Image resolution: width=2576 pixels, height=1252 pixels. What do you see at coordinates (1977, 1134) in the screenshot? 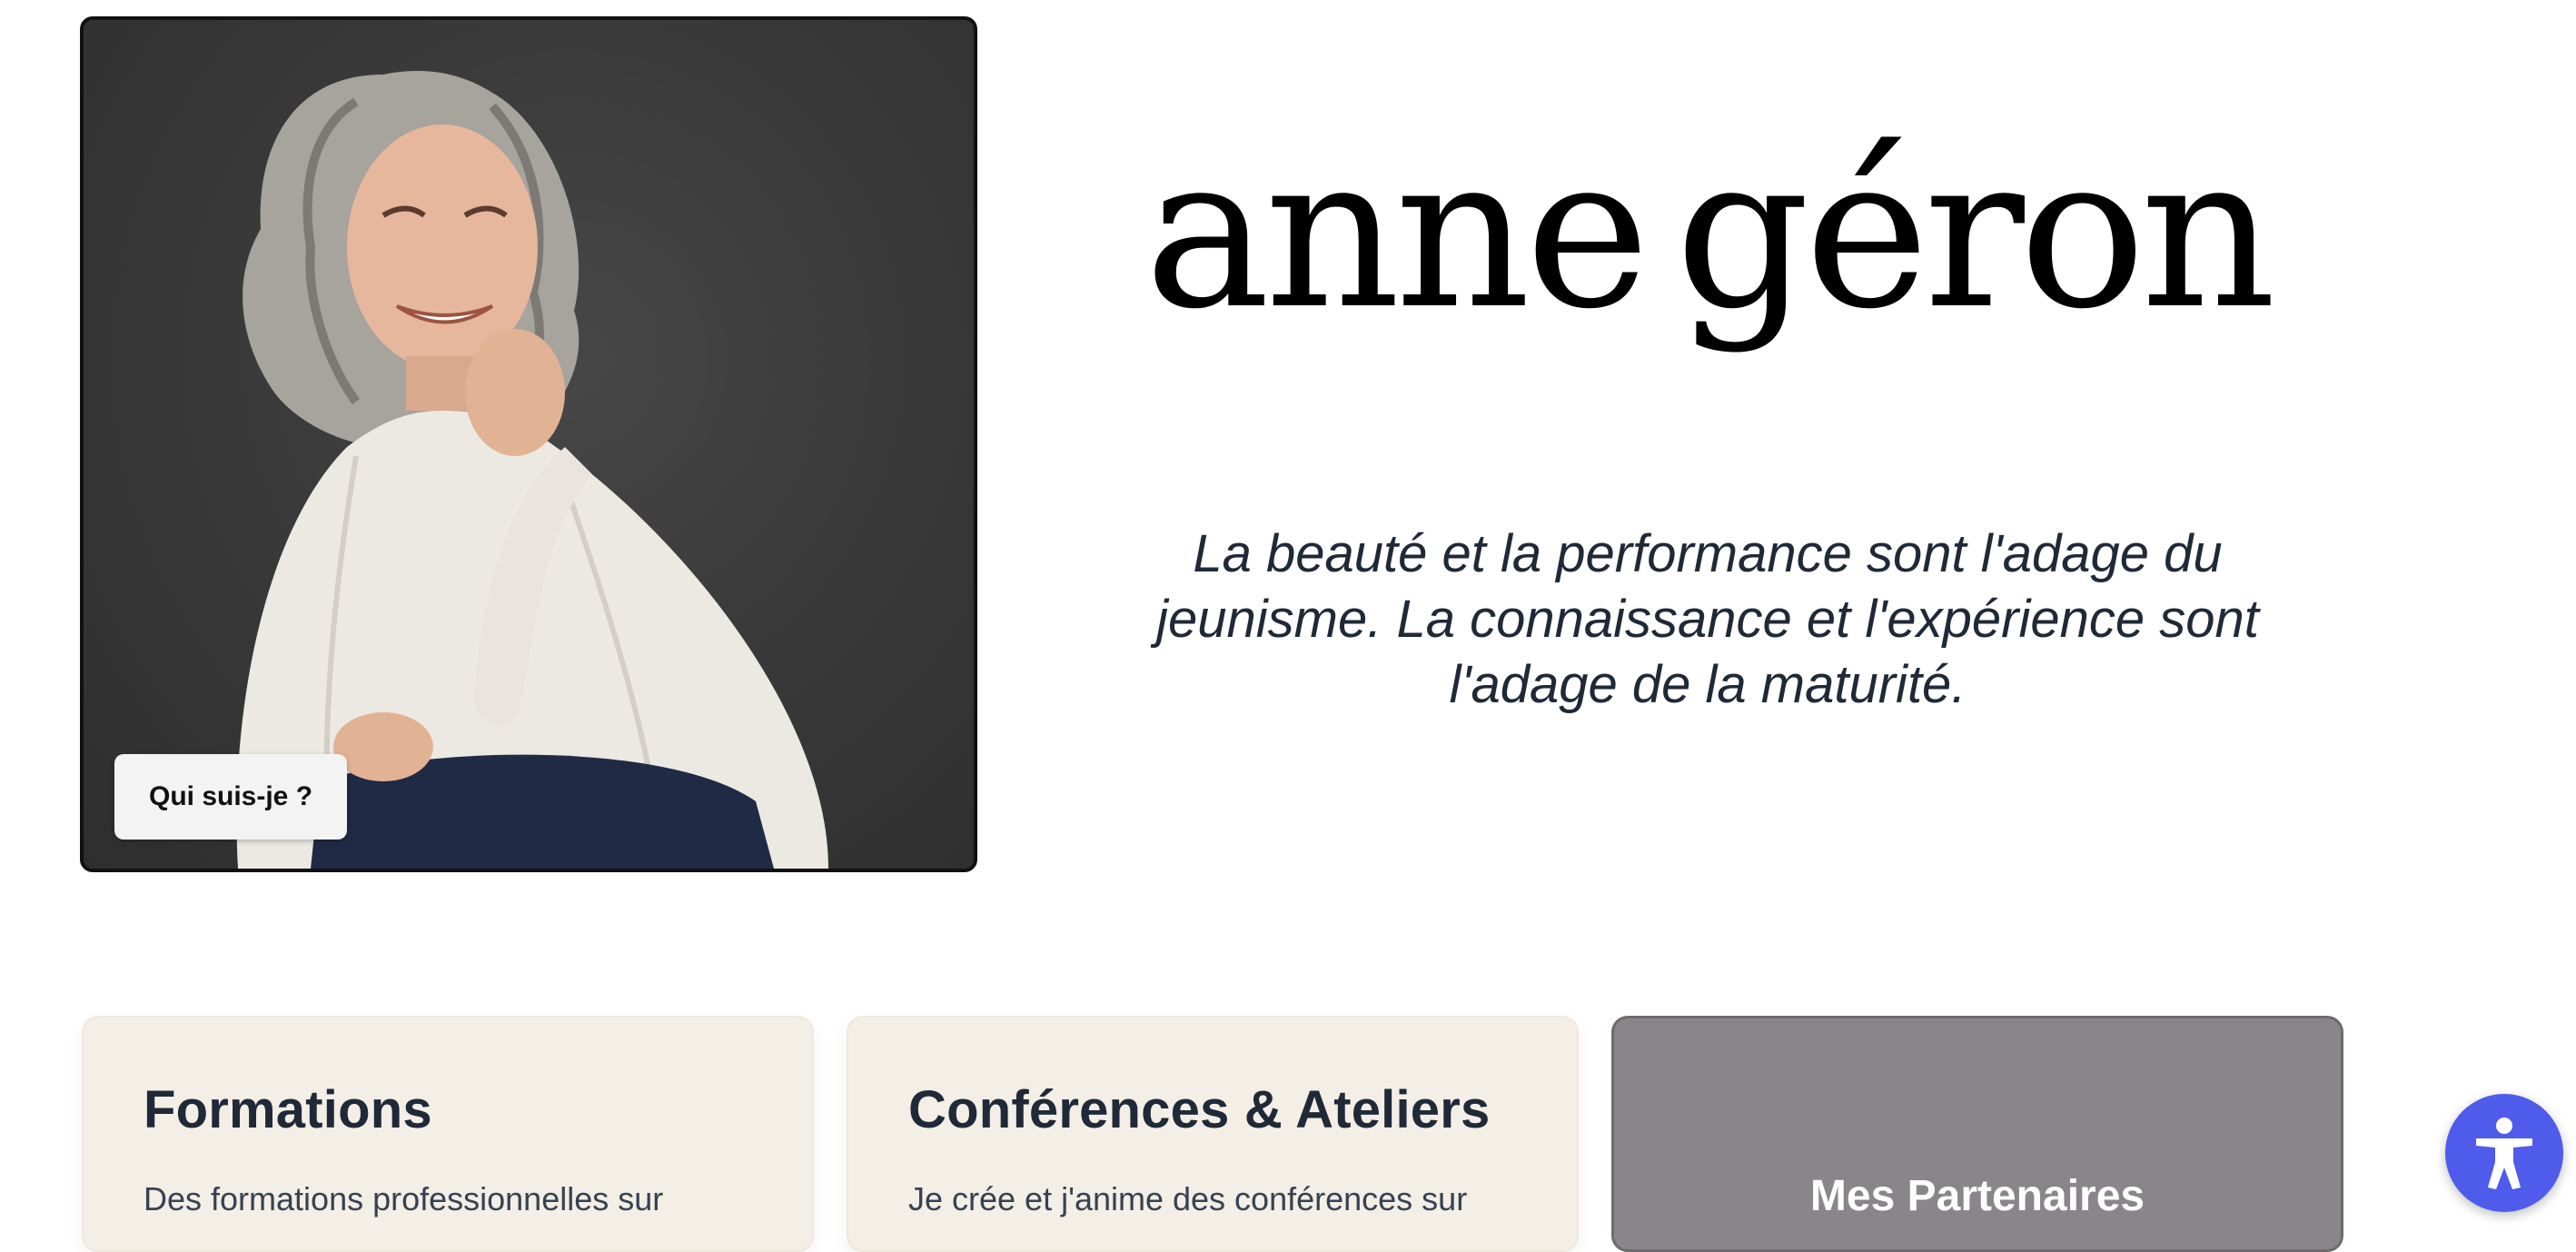
I see `partners-card: Mes Partenaires` at bounding box center [1977, 1134].